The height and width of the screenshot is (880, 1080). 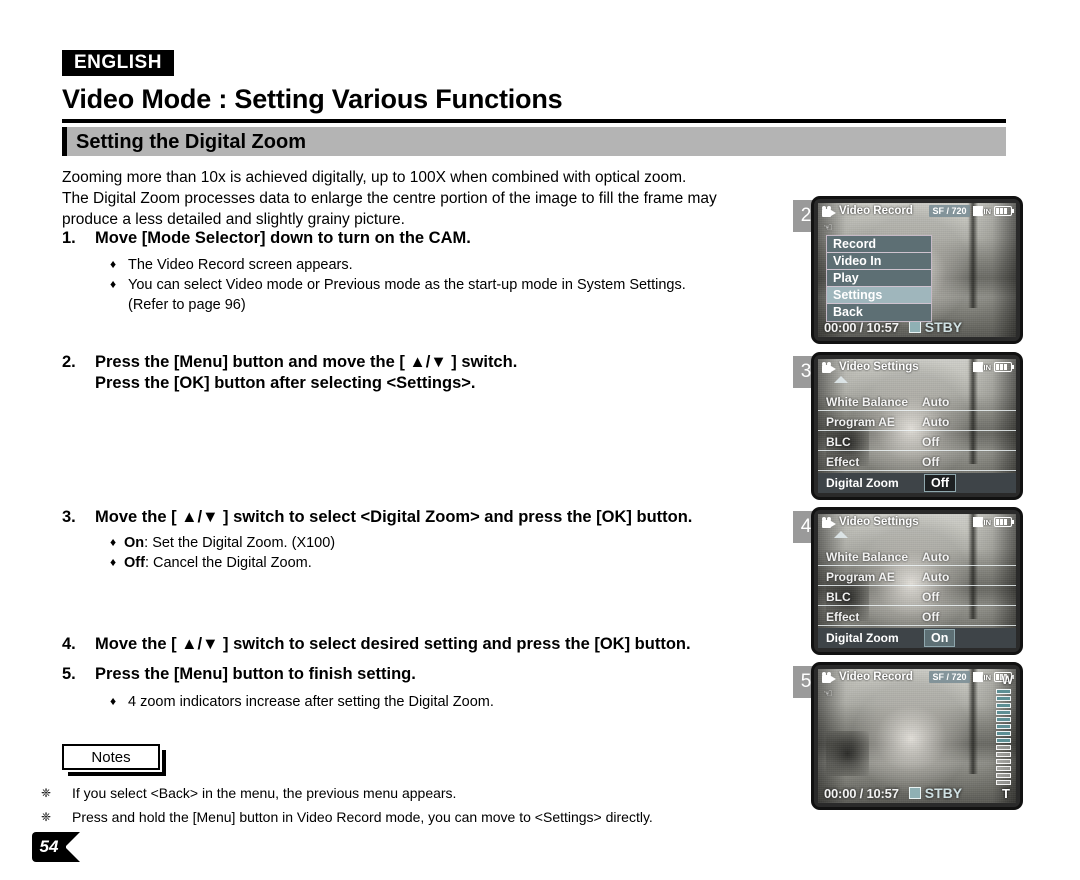 What do you see at coordinates (72, 847) in the screenshot?
I see `page-flag-point` at bounding box center [72, 847].